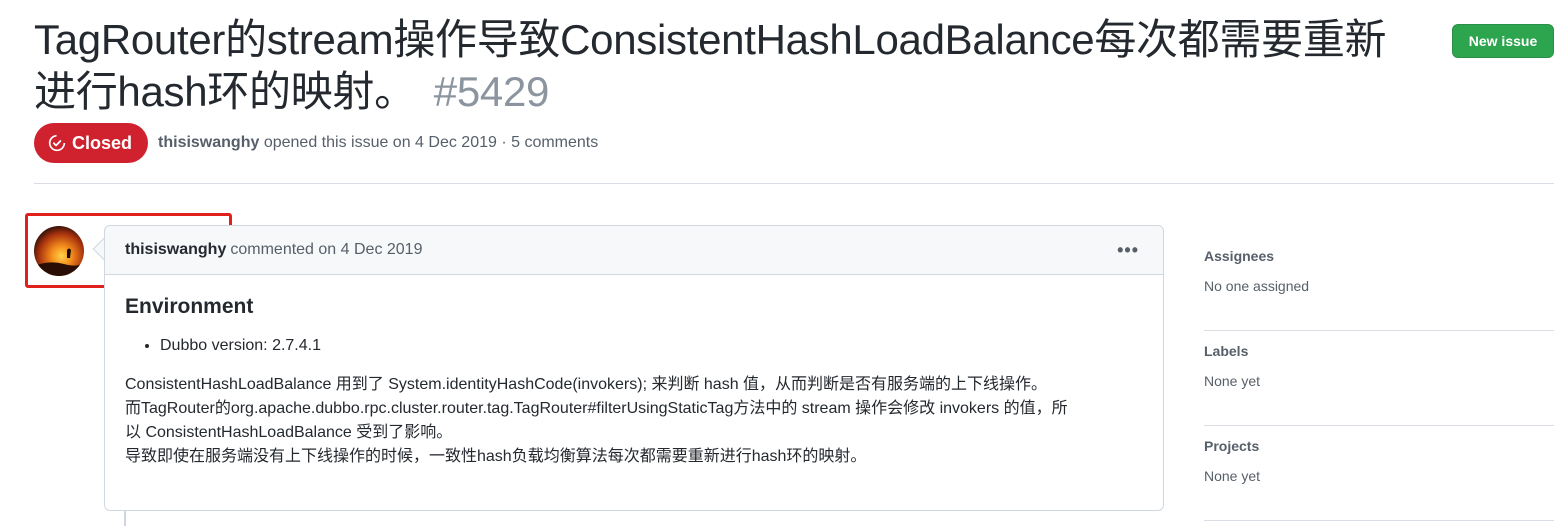 This screenshot has height=526, width=1565. Describe the element at coordinates (57, 143) in the screenshot. I see `issue-closed-icon` at that location.